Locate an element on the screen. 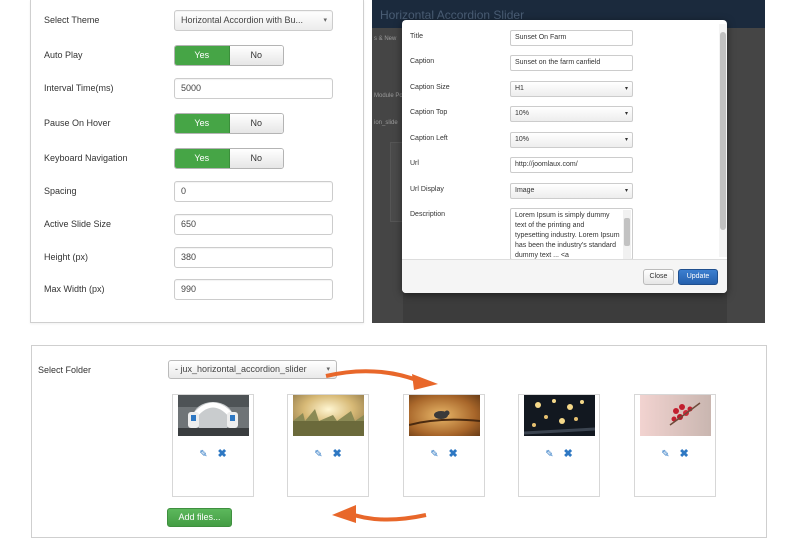  settings-input: 990 is located at coordinates (253, 289).